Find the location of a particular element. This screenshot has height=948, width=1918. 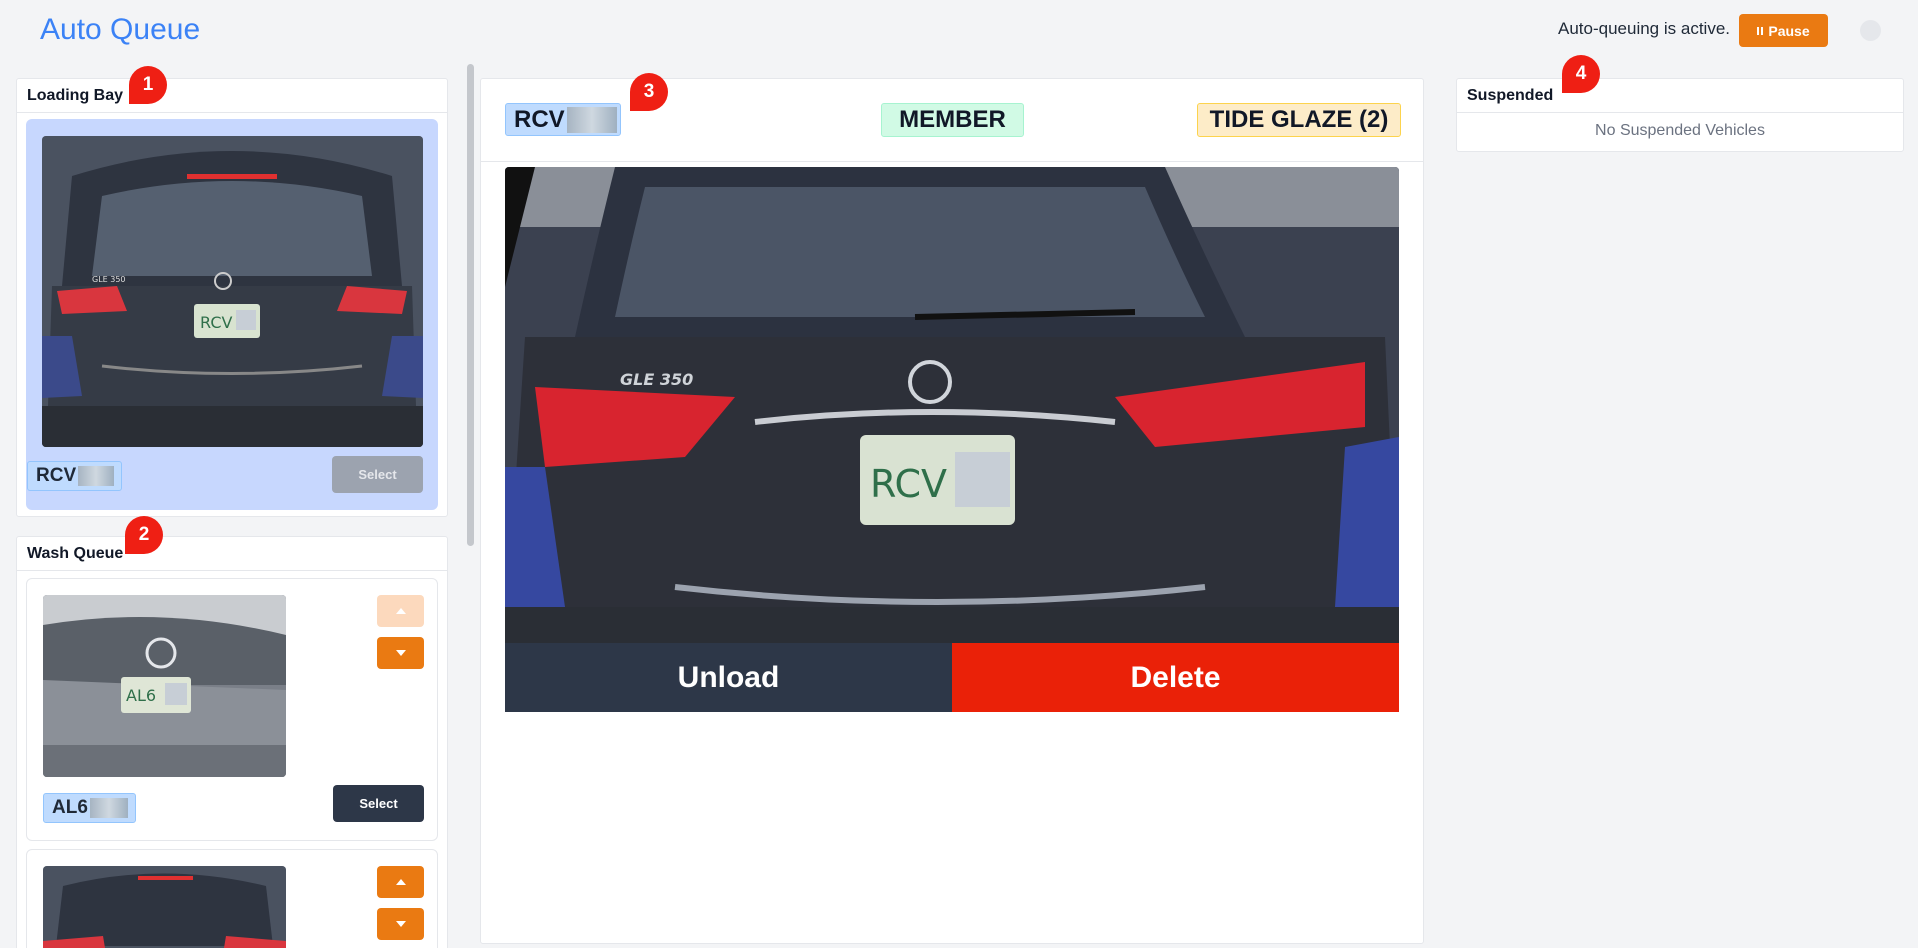

suspended-empty-text: No Suspended Vehicles is located at coordinates (1680, 130).